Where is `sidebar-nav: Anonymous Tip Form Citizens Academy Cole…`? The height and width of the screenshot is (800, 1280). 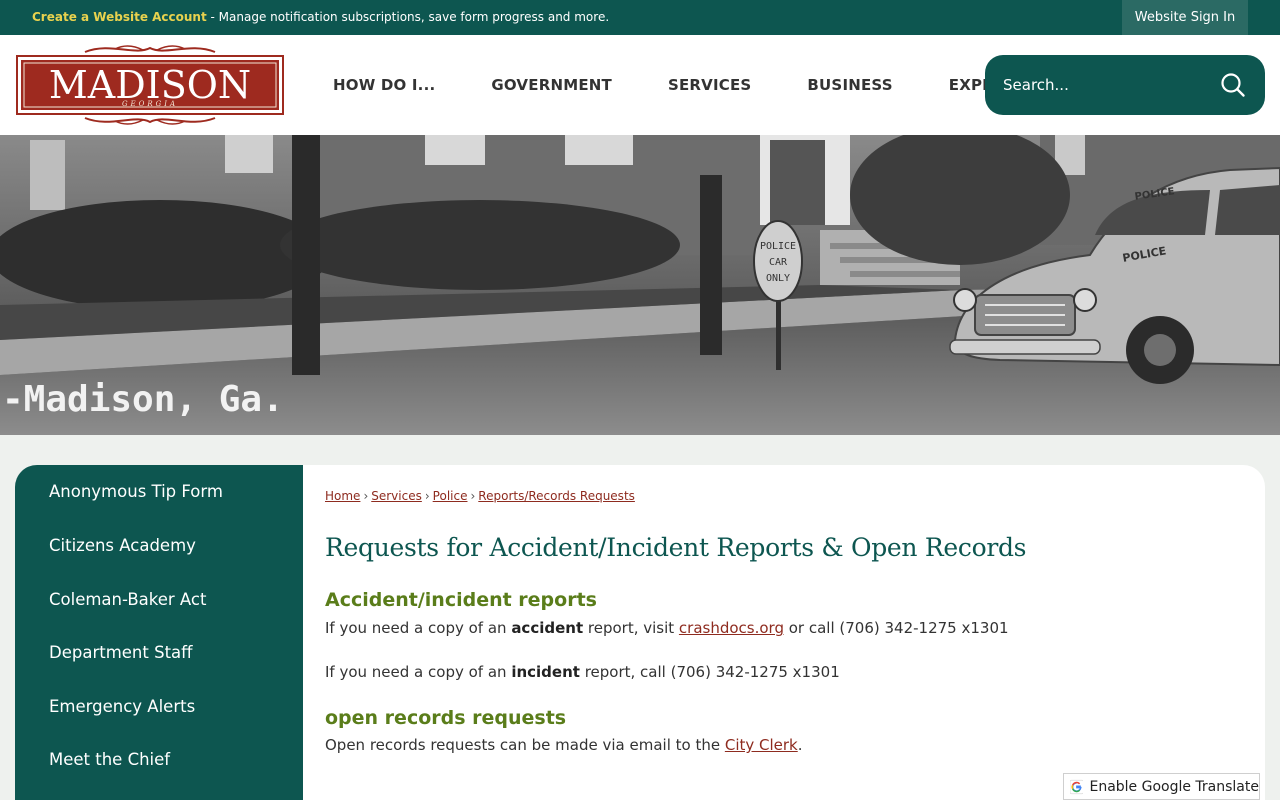
sidebar-nav: Anonymous Tip Form Citizens Academy Cole… is located at coordinates (159, 632).